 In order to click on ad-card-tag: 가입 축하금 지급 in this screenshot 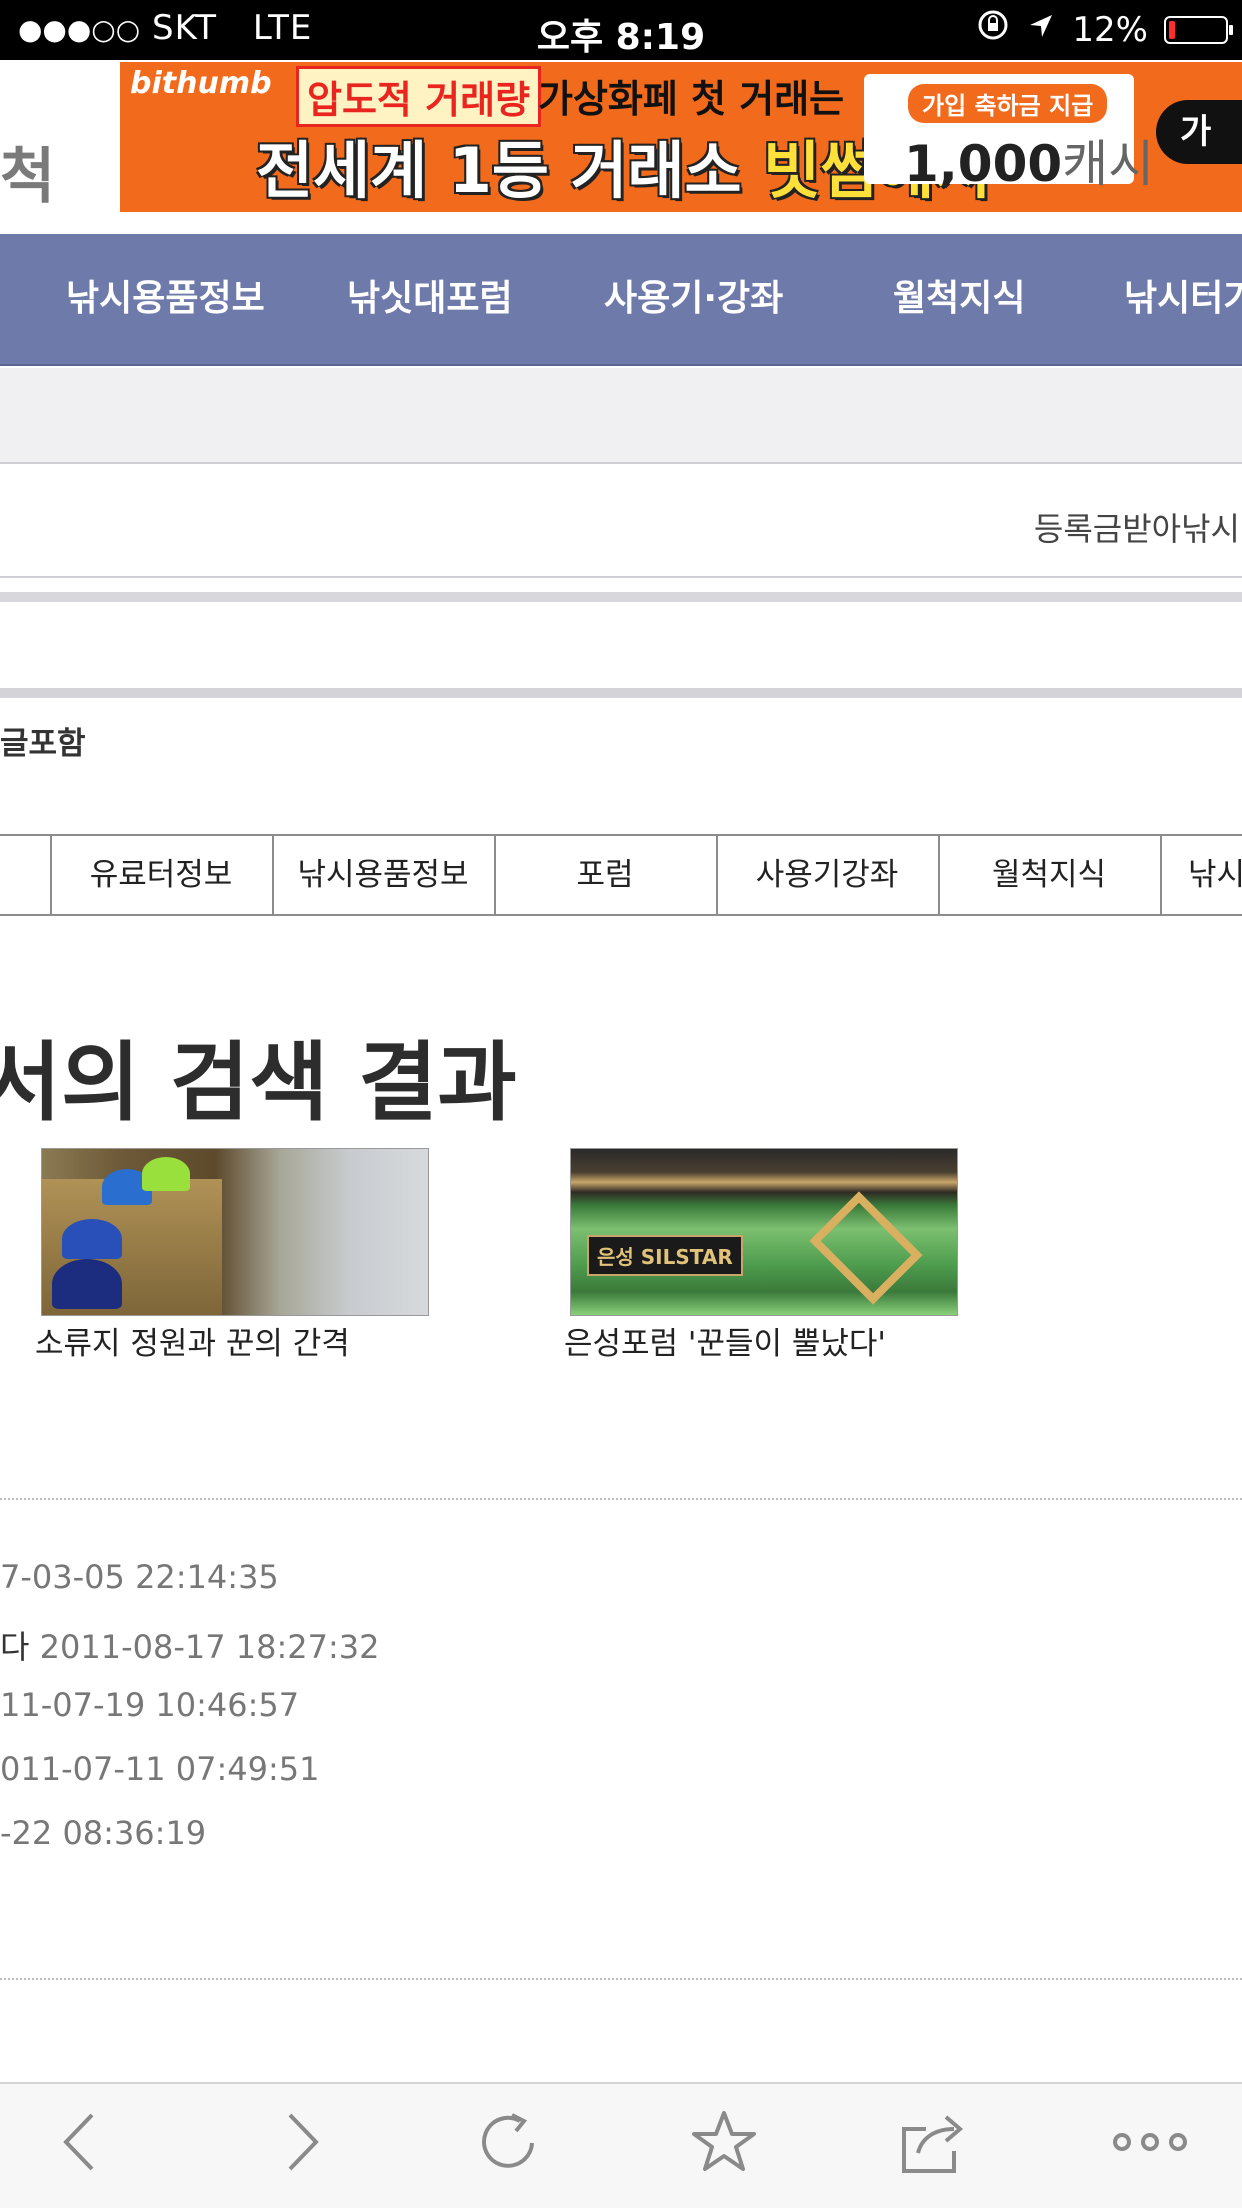, I will do `click(1008, 103)`.